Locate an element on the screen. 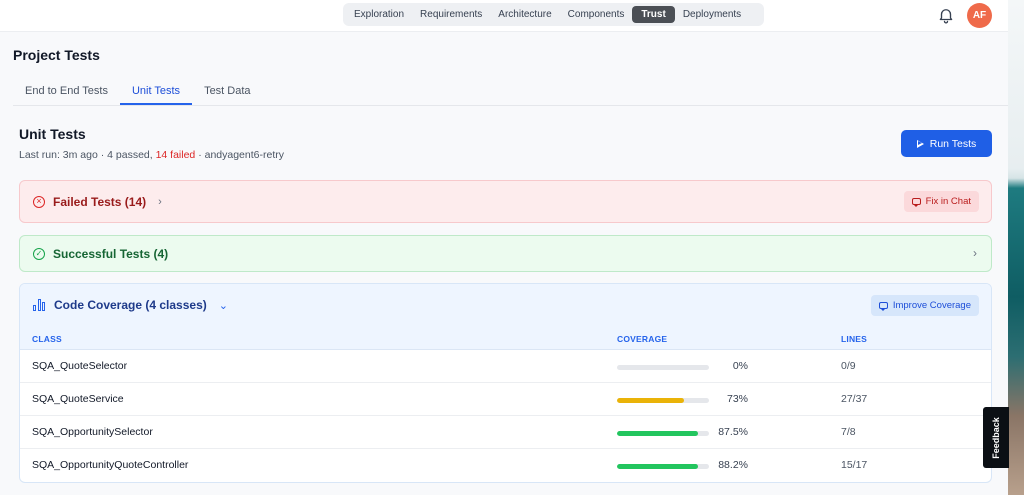 The image size is (1024, 495). column-header-lines: LINES is located at coordinates (854, 339).